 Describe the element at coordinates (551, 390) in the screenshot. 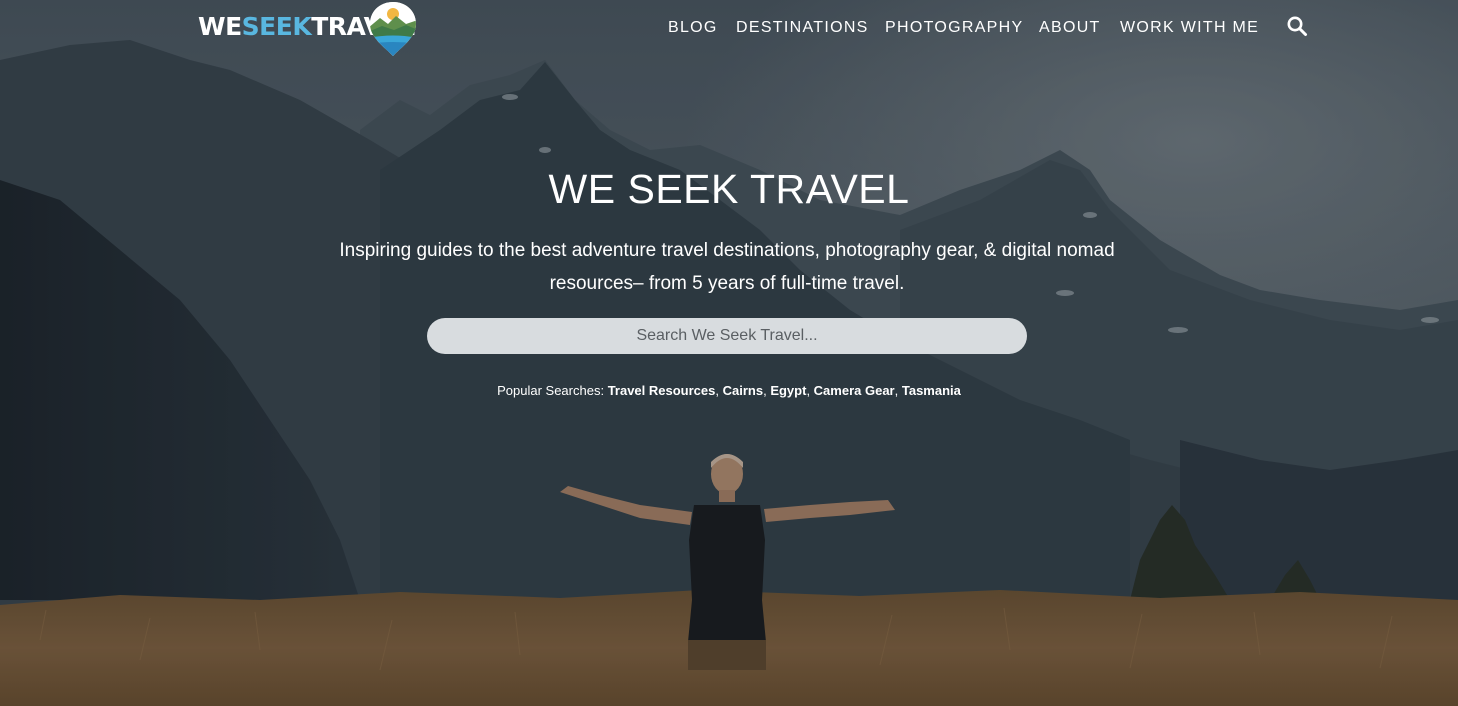

I see `popular-searches-label: Popular Searches:` at that location.